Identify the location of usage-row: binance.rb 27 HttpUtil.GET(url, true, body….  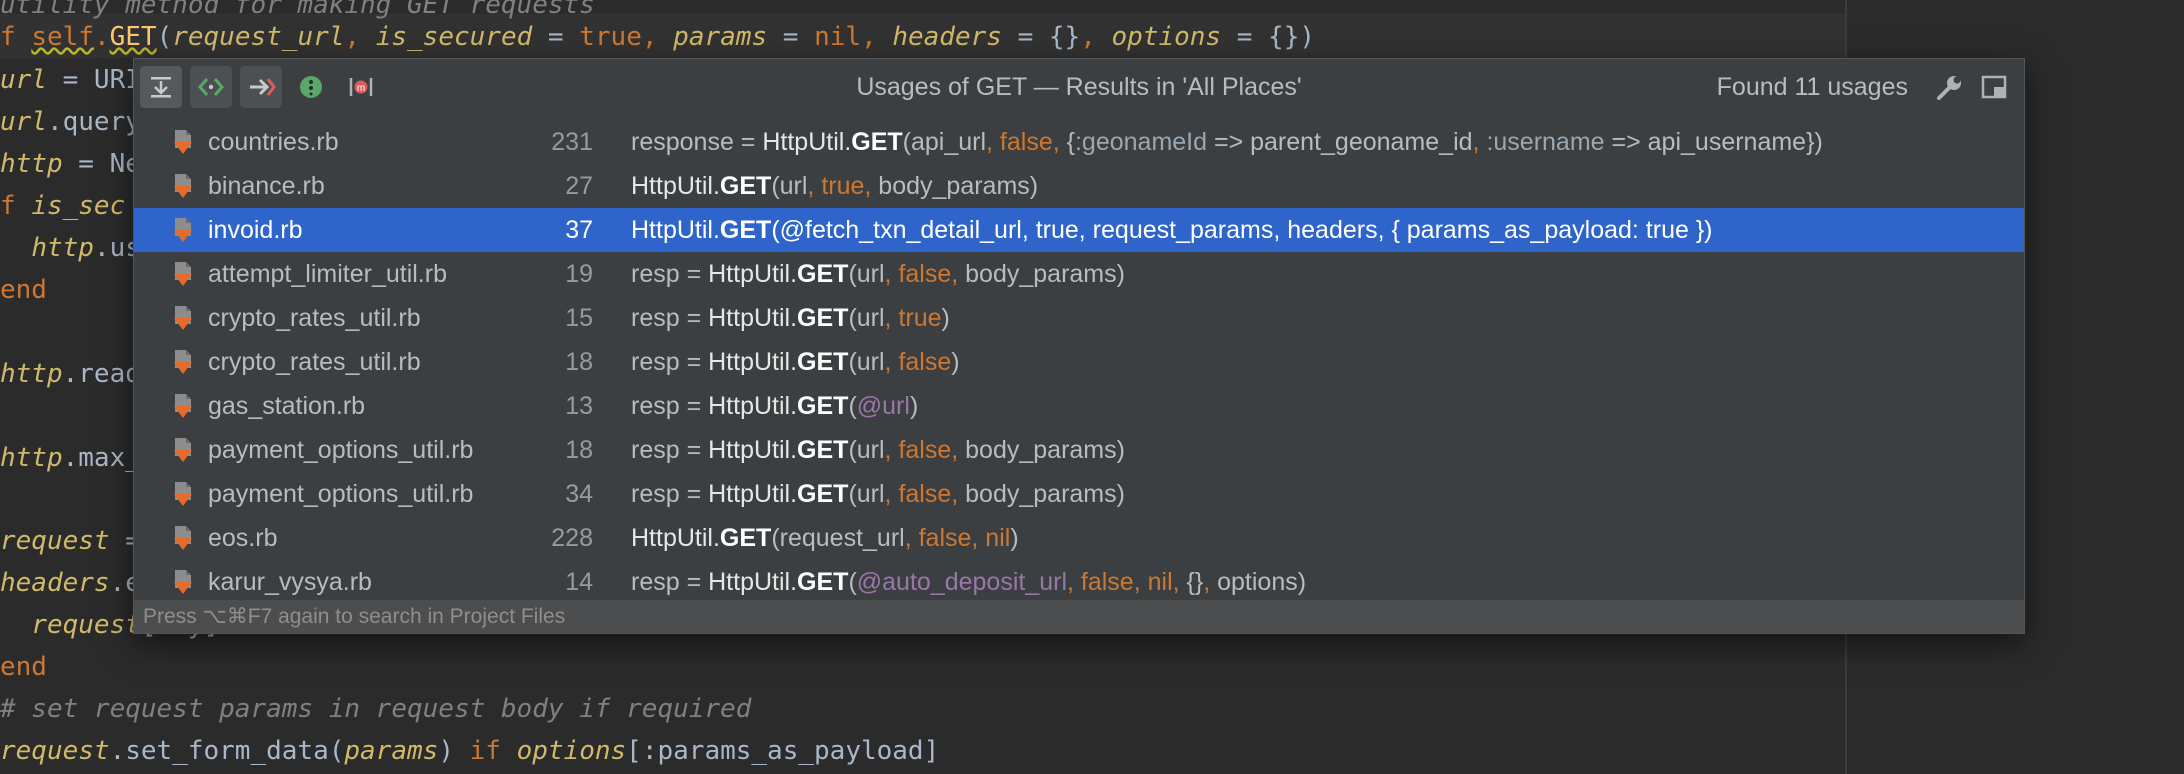
(1079, 186).